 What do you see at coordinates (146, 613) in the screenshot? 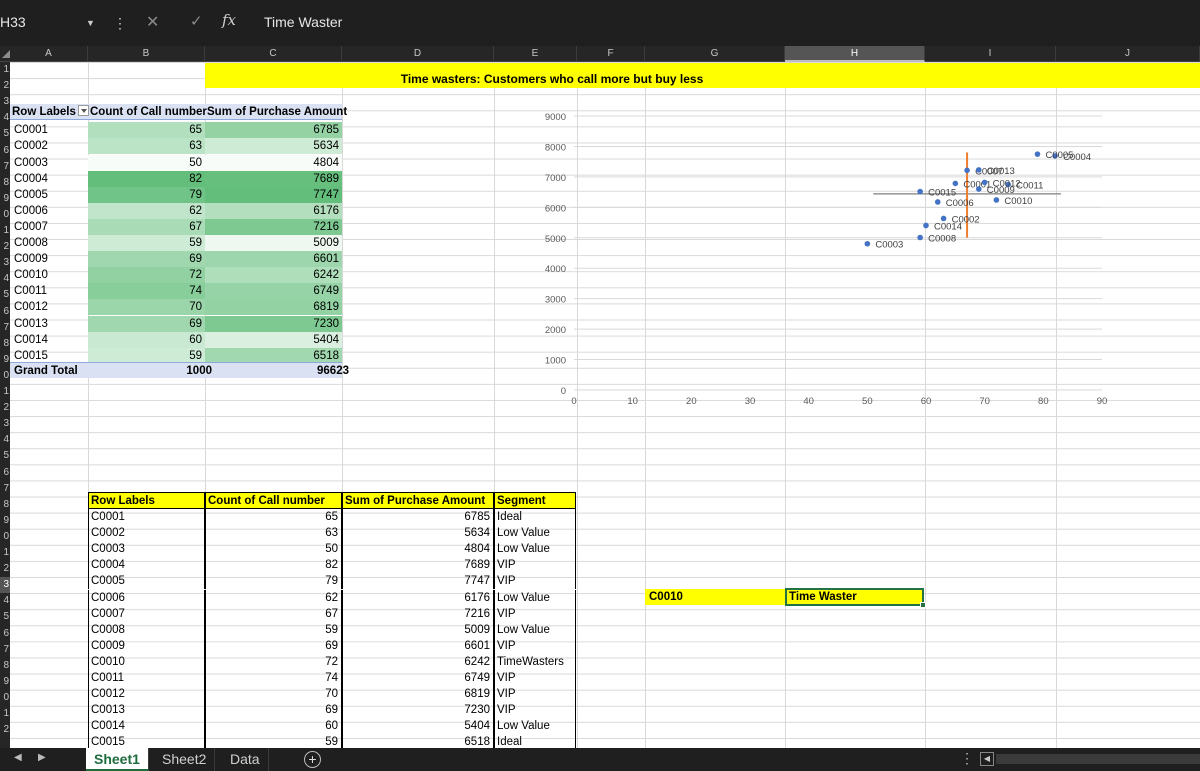
I see `pivot2-row-label: C0007` at bounding box center [146, 613].